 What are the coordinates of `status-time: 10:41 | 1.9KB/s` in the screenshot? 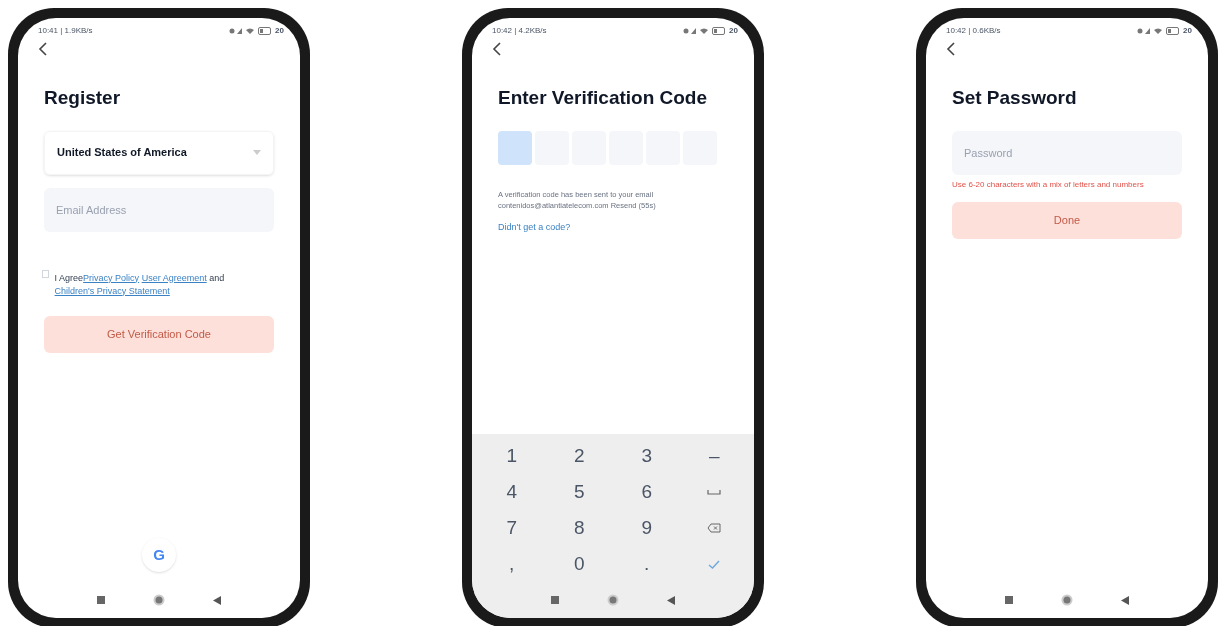 It's located at (65, 31).